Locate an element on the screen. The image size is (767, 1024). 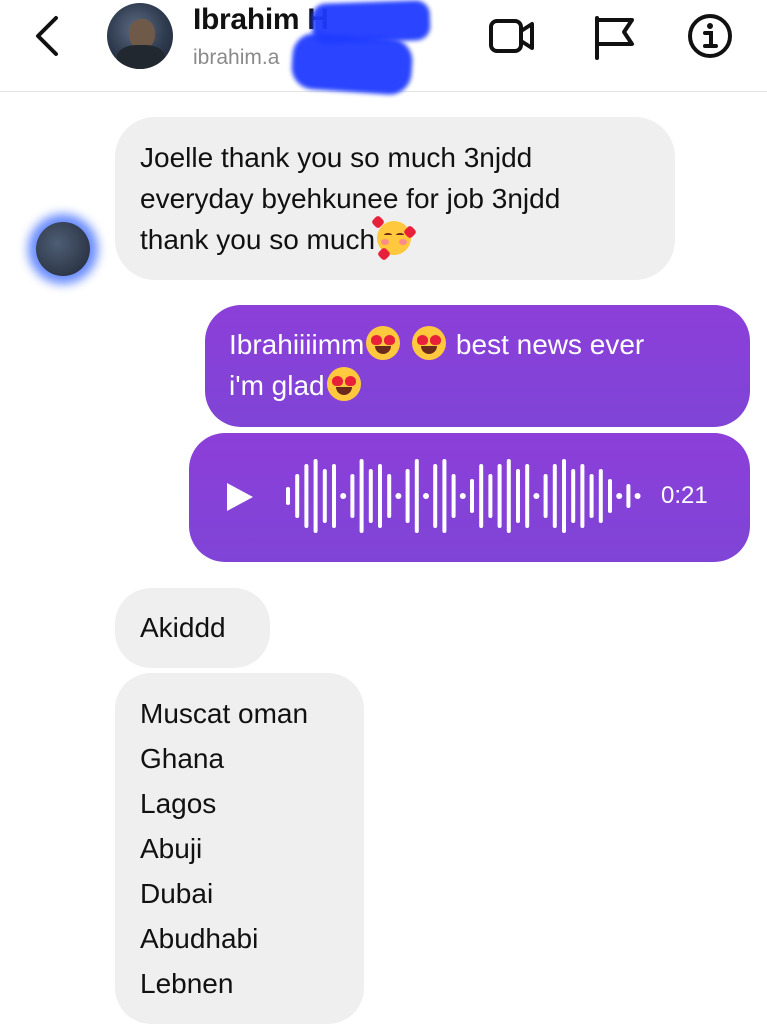
info-icon is located at coordinates (710, 36).